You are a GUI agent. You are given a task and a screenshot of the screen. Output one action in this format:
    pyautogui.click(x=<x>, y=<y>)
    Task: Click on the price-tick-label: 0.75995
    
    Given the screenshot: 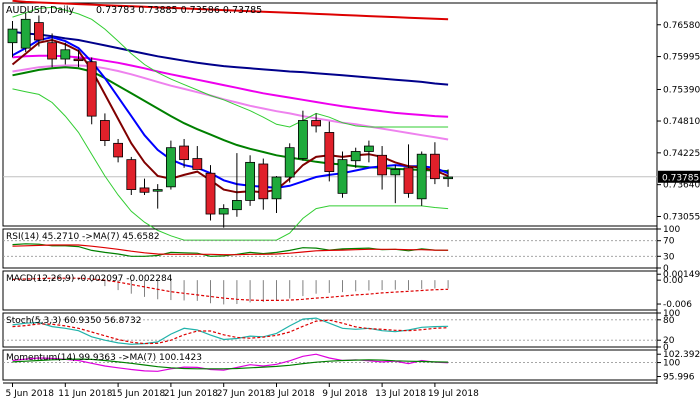 What is the action you would take?
    pyautogui.click(x=681, y=58)
    